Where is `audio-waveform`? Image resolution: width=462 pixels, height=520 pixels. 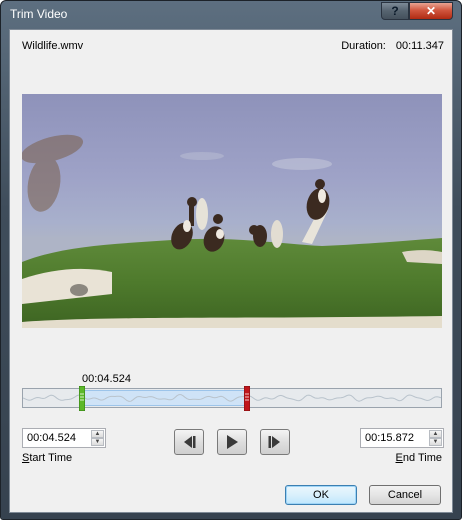
audio-waveform is located at coordinates (232, 398).